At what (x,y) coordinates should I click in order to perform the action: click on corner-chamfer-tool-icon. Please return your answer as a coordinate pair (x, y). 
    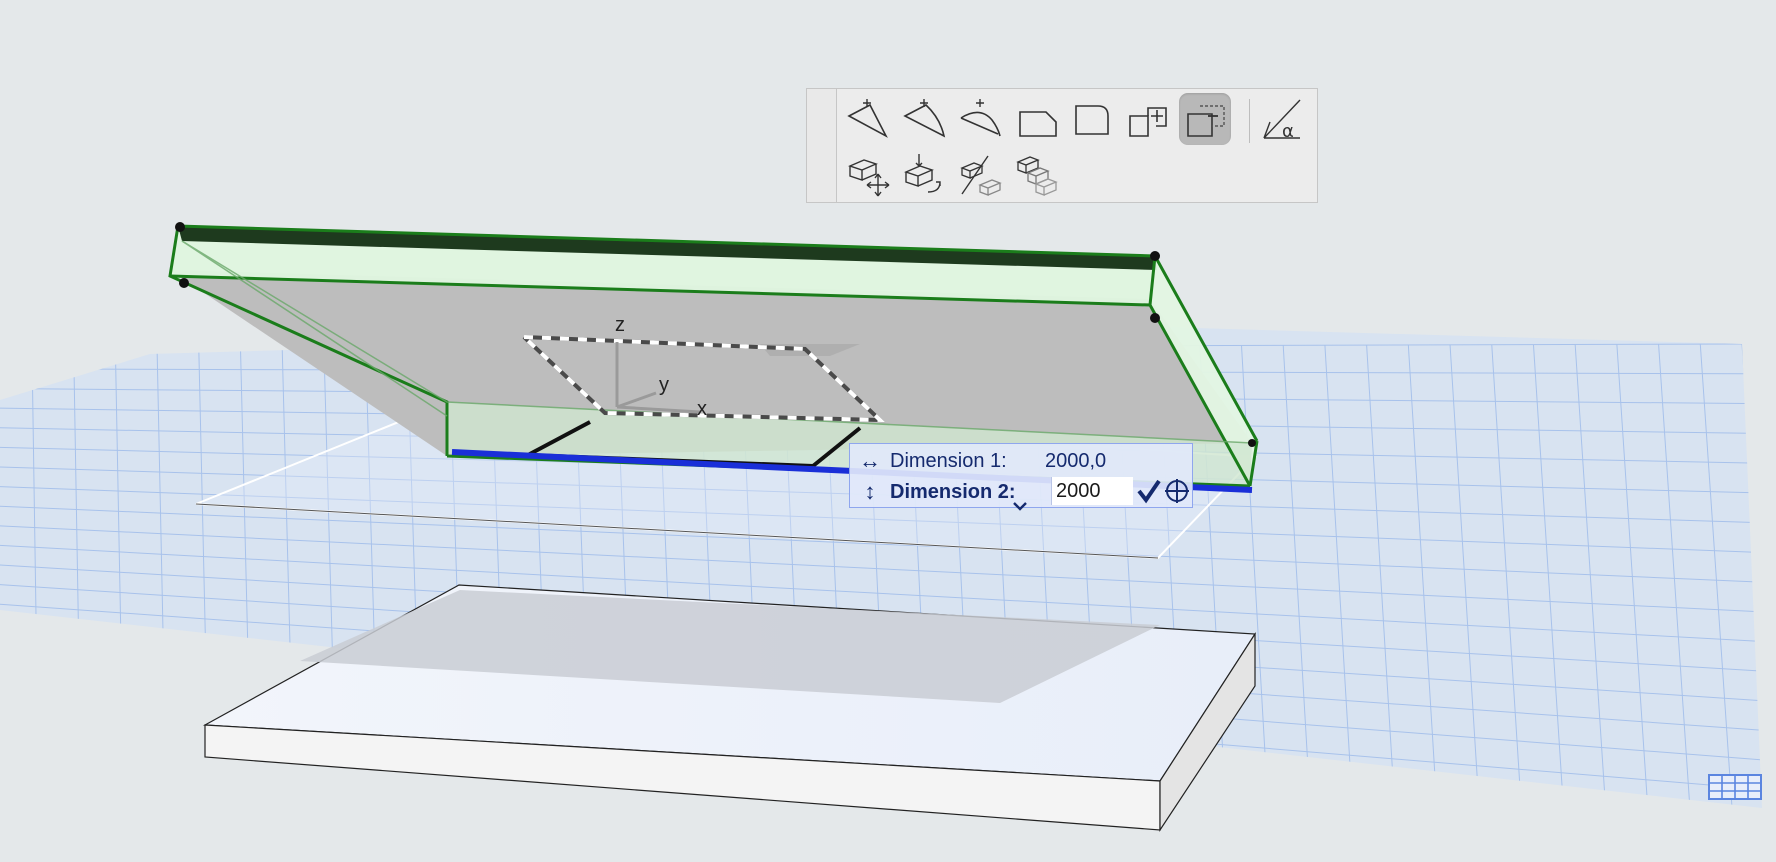
    Looking at the image, I should click on (869, 119).